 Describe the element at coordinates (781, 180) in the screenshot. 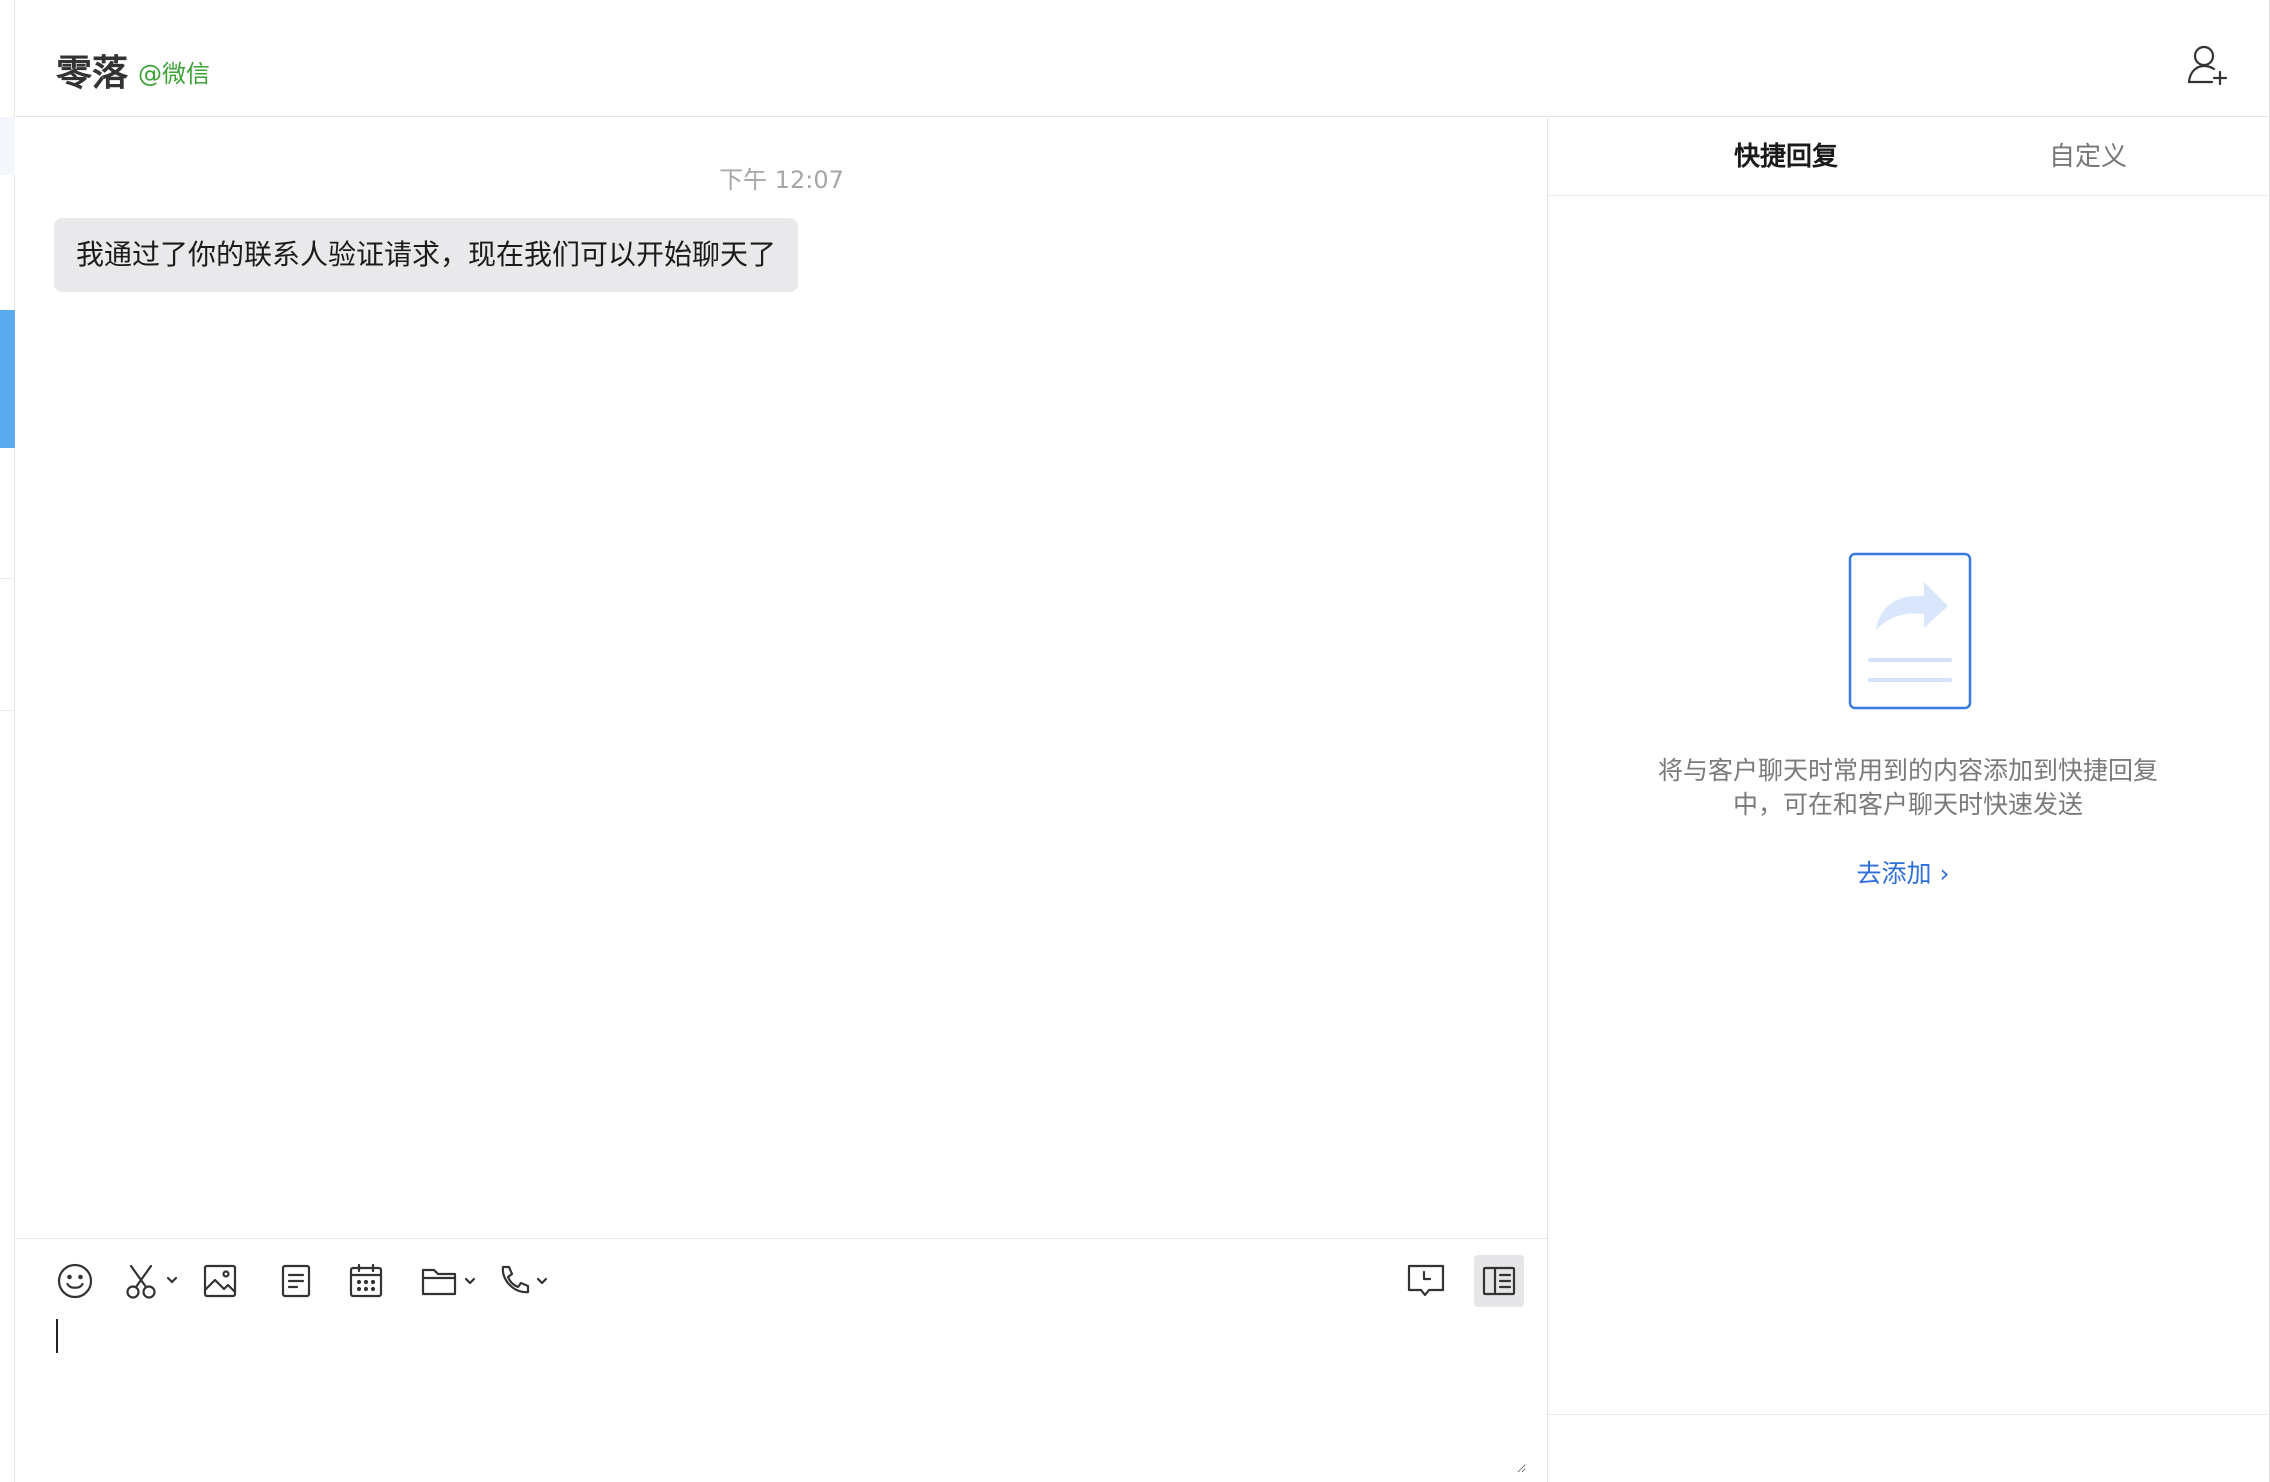

I see `message-timestamp: 下午 12:07` at that location.